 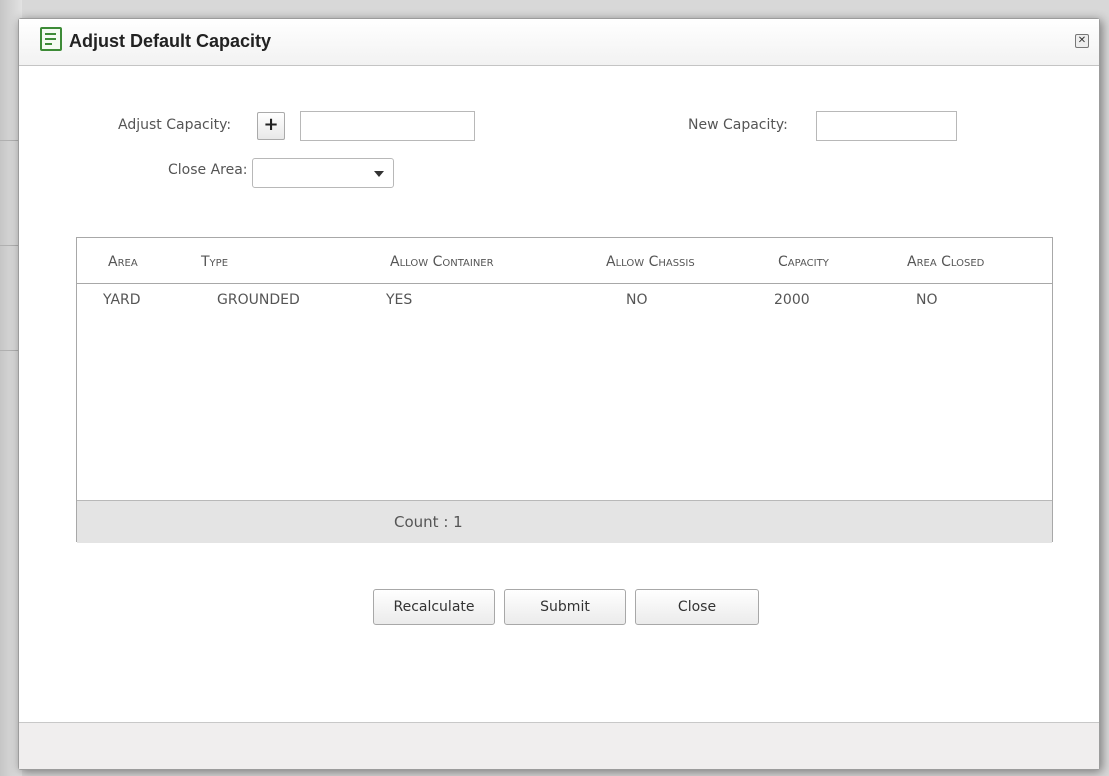 I want to click on column-header-allow-chassis: Allow Chassis, so click(x=650, y=262).